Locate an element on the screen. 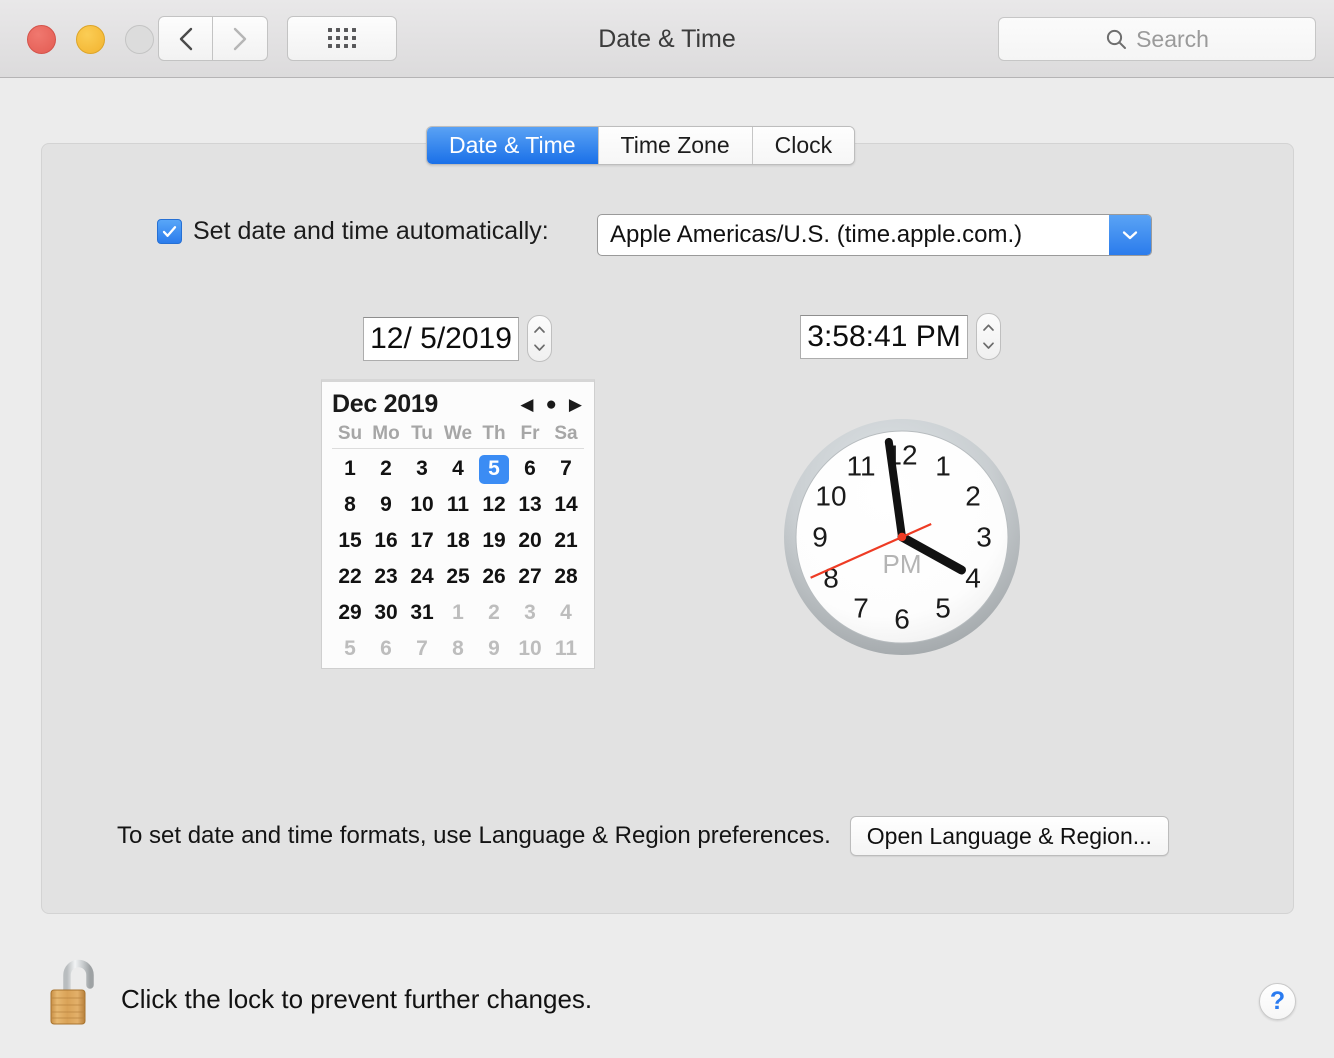  search-placeholder: Search is located at coordinates (1172, 38).